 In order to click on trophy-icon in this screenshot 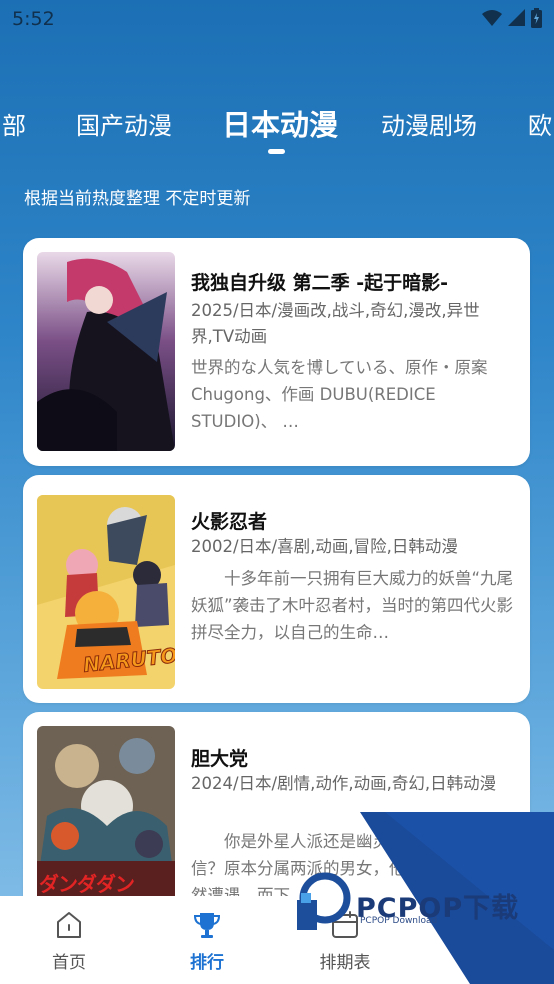, I will do `click(207, 927)`.